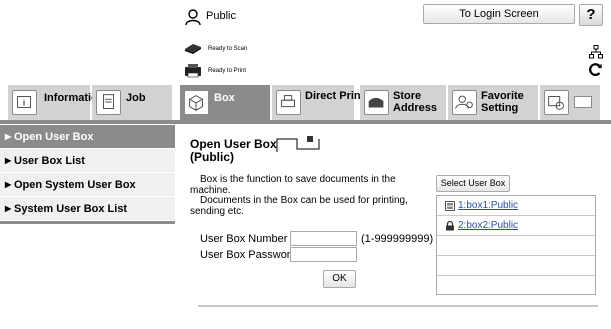  I want to click on to-login-screen-button: To Login Screen, so click(499, 14).